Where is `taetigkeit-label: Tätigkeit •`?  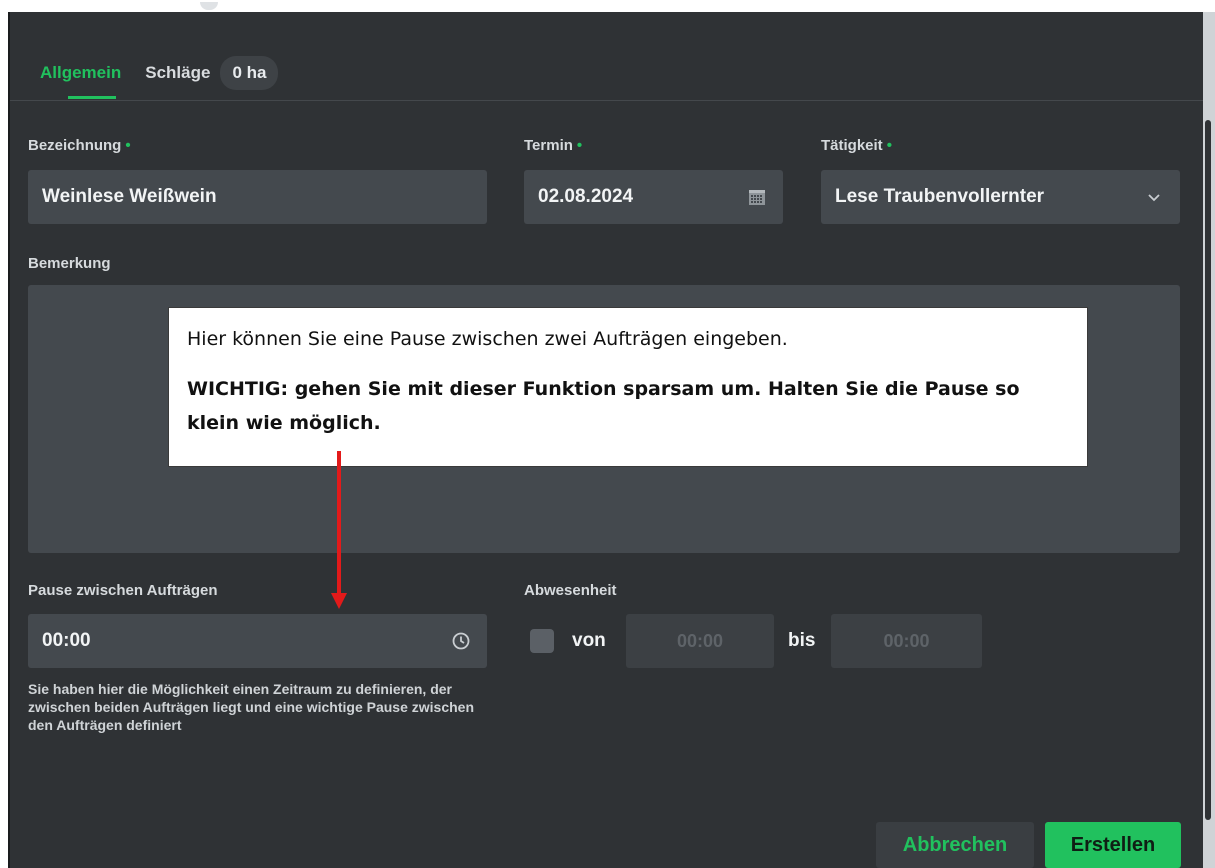 taetigkeit-label: Tätigkeit • is located at coordinates (856, 145).